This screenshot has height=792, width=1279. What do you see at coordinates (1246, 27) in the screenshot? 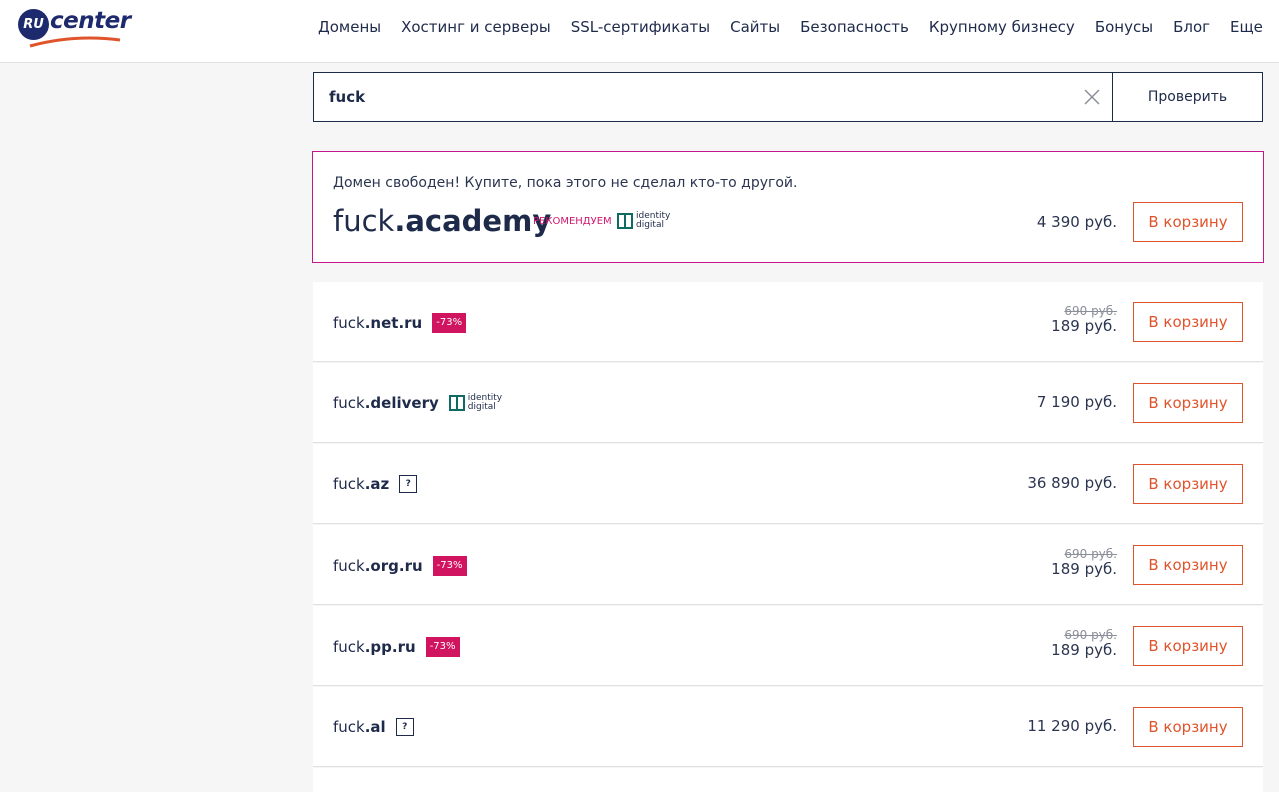
I see `nav-more: Еще` at bounding box center [1246, 27].